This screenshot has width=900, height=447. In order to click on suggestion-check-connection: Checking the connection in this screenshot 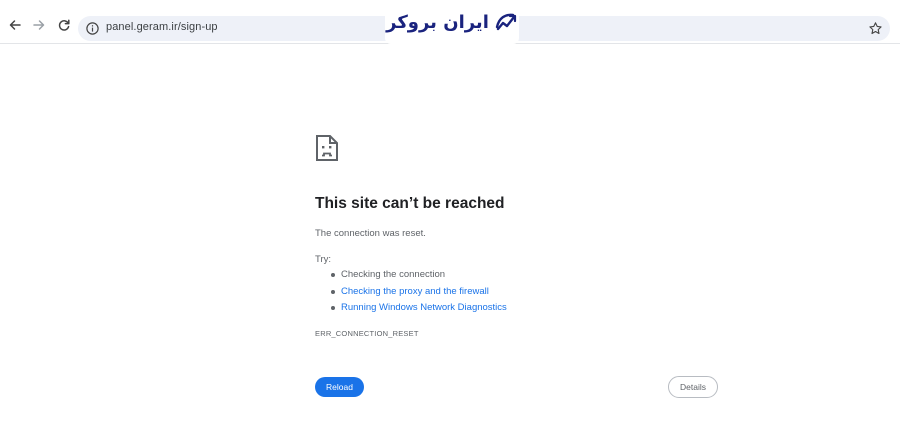, I will do `click(393, 274)`.